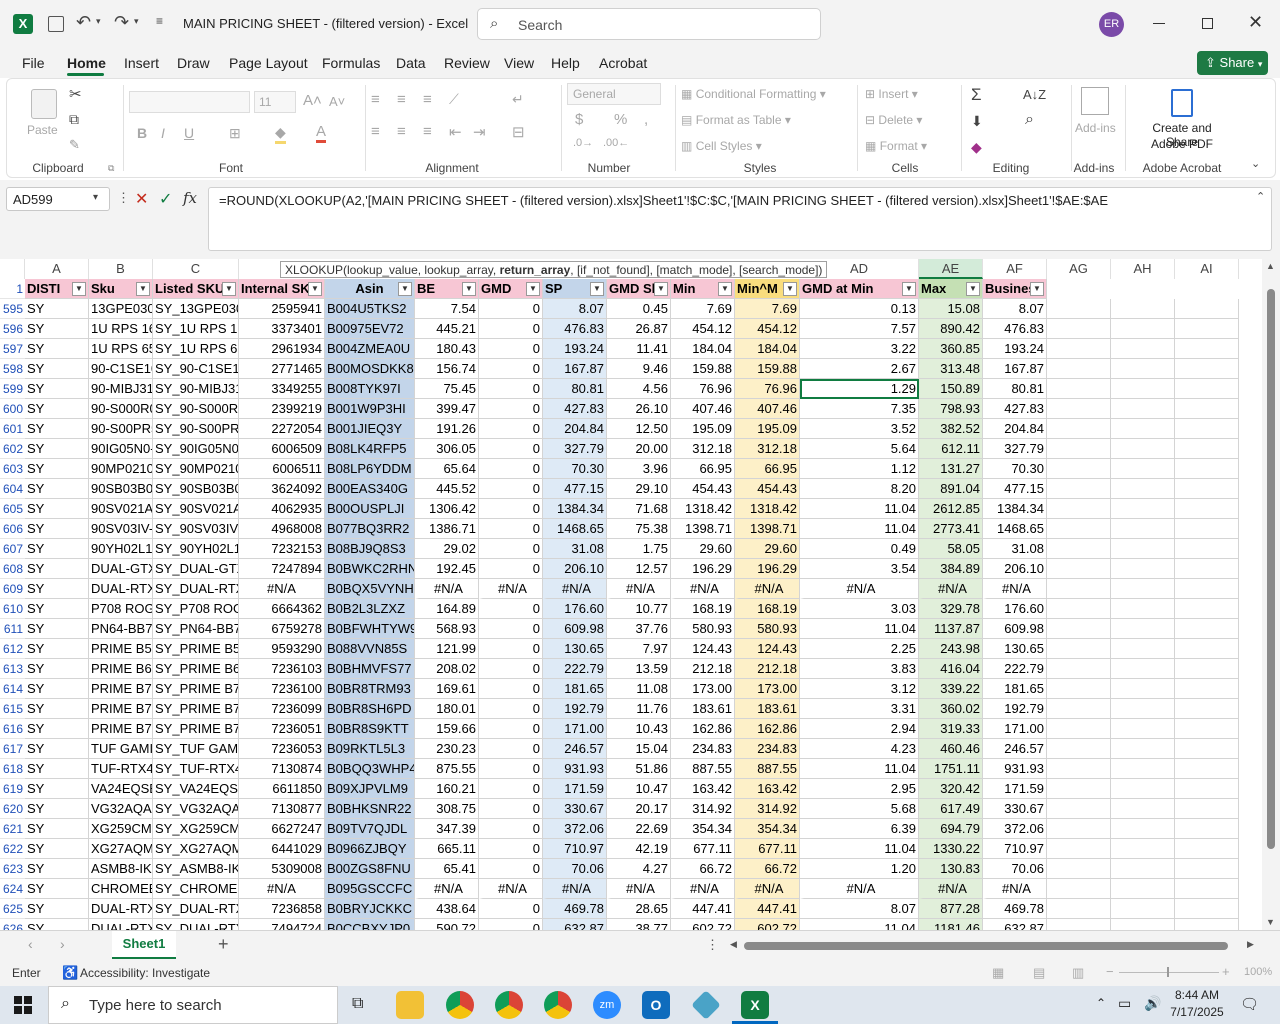 This screenshot has width=1280, height=1024. I want to click on cell-sku: PRIME B55, so click(121, 649).